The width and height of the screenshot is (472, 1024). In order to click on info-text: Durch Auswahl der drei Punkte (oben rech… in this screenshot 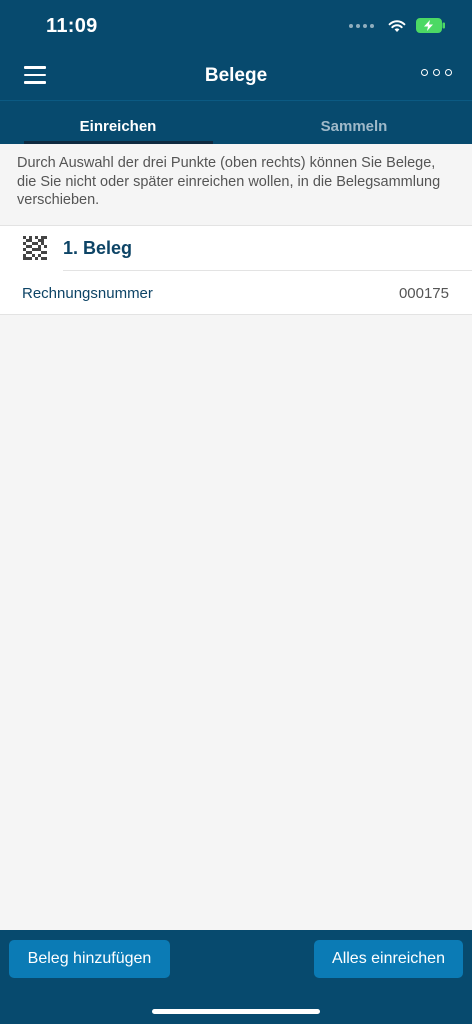, I will do `click(236, 185)`.